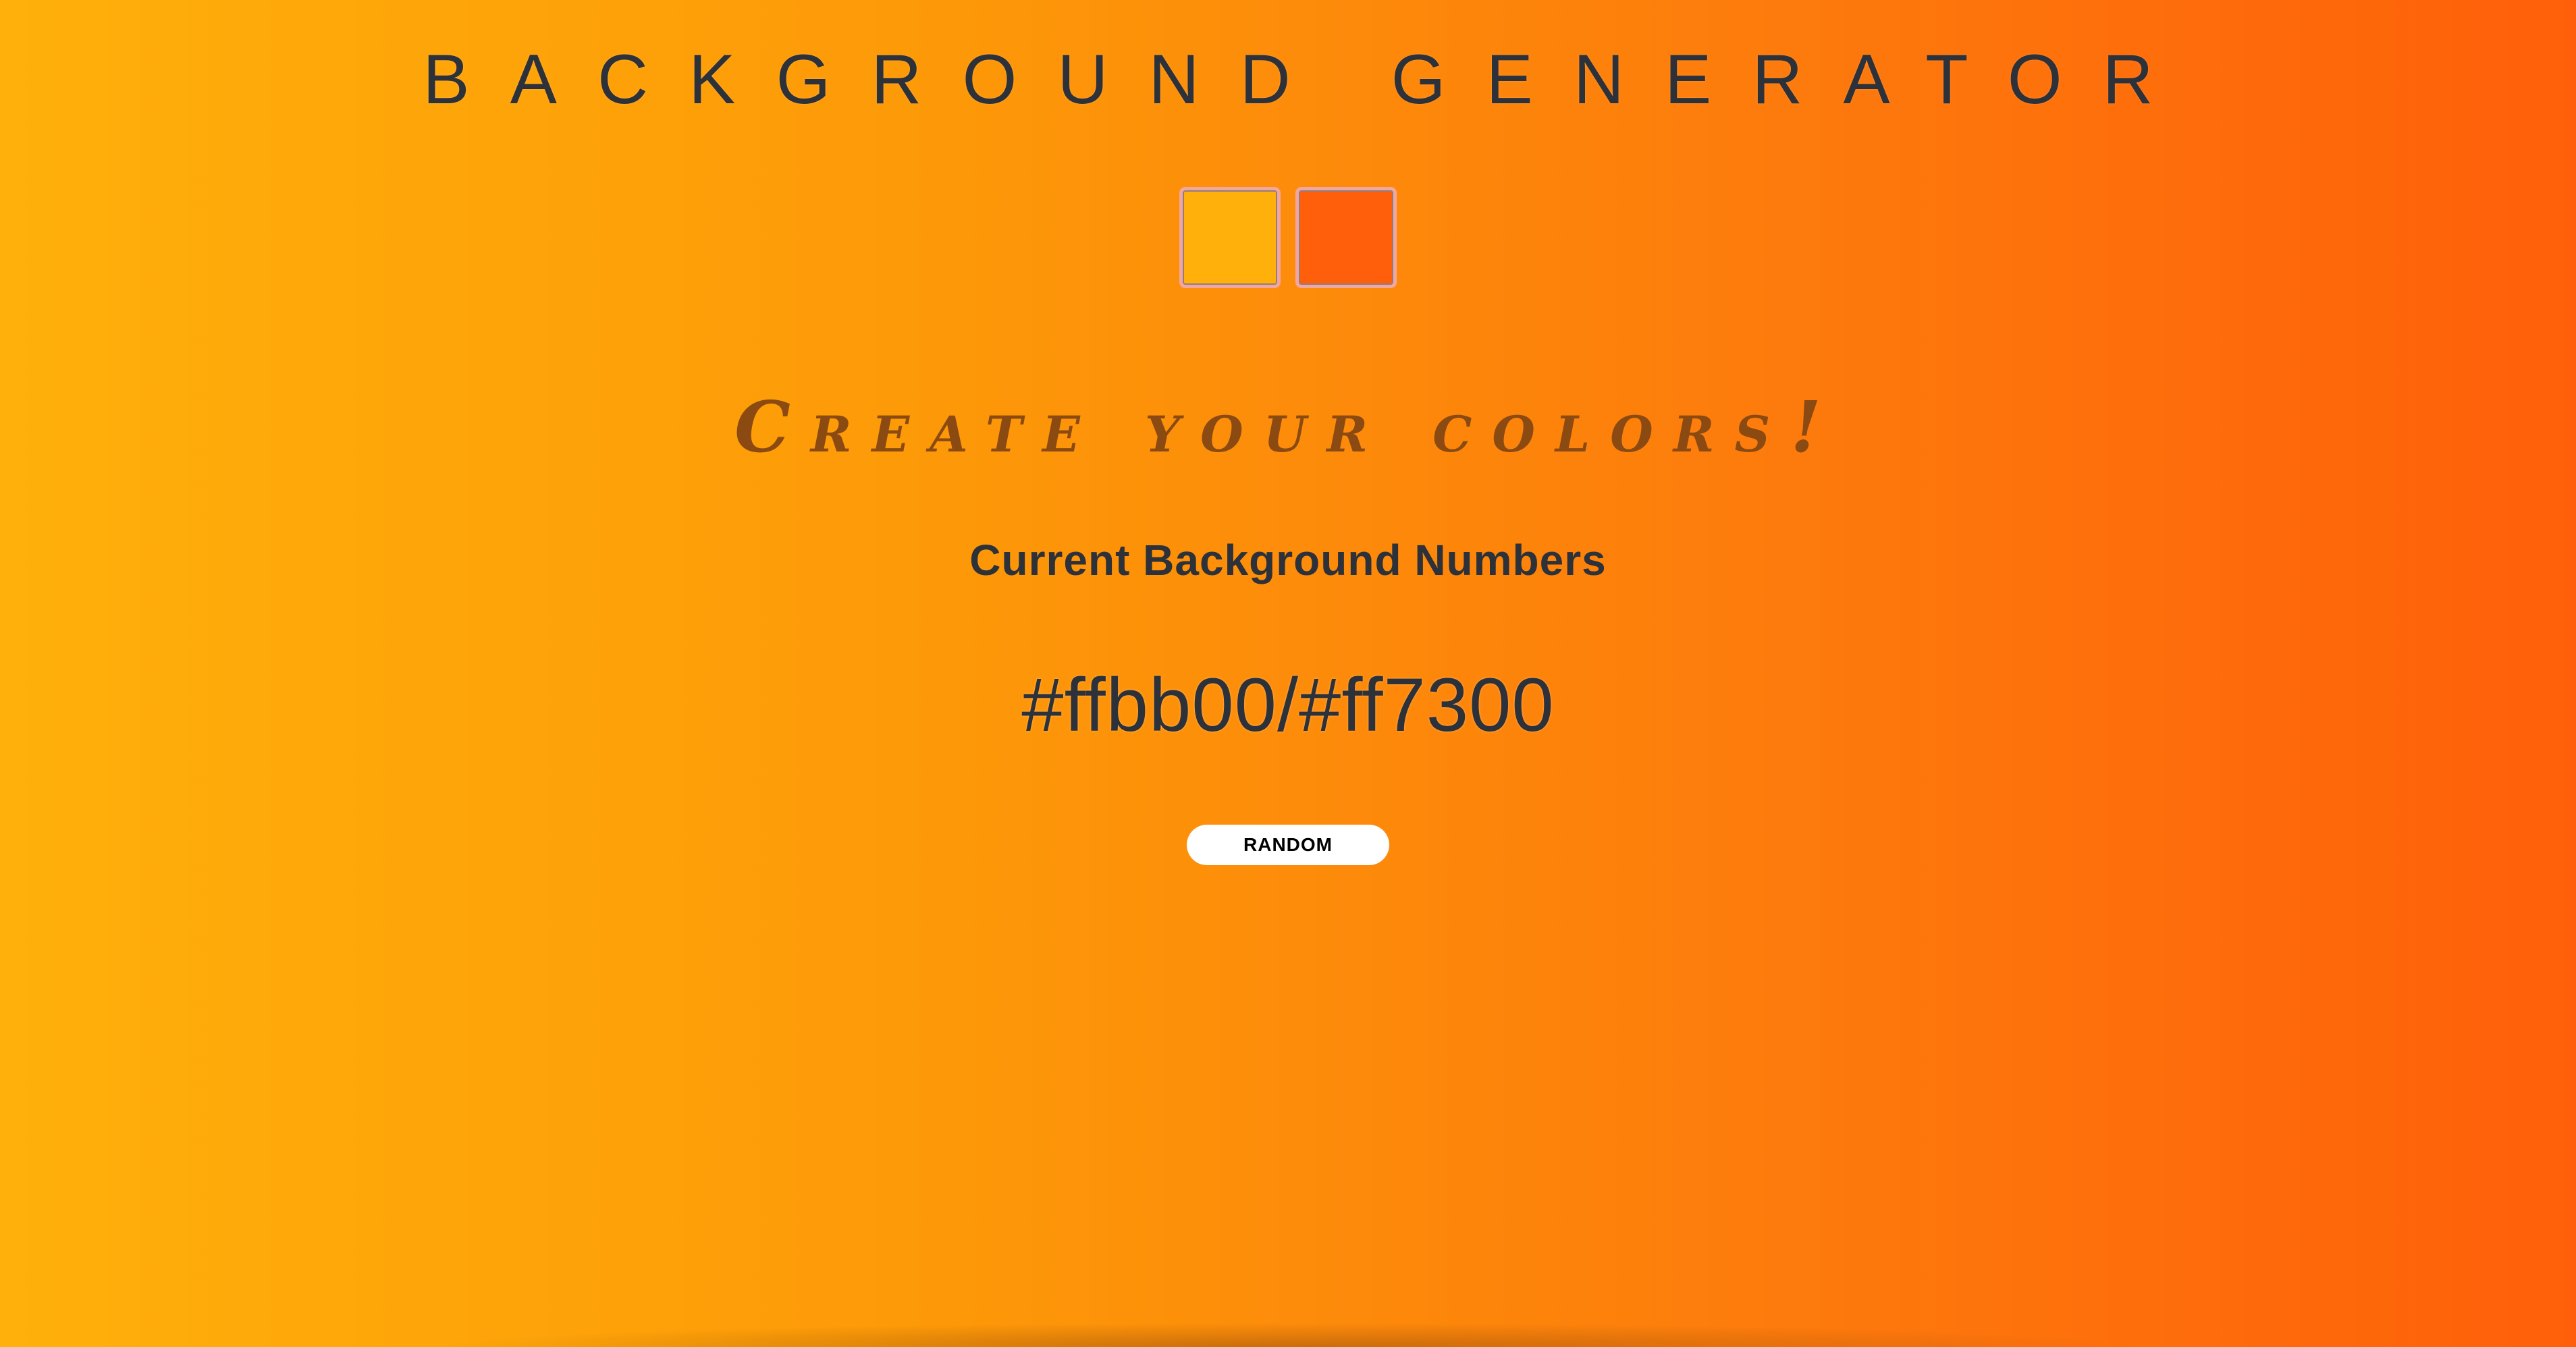 The width and height of the screenshot is (2576, 1347). What do you see at coordinates (1288, 705) in the screenshot?
I see `hex-value: #ffbb00/#ff7300` at bounding box center [1288, 705].